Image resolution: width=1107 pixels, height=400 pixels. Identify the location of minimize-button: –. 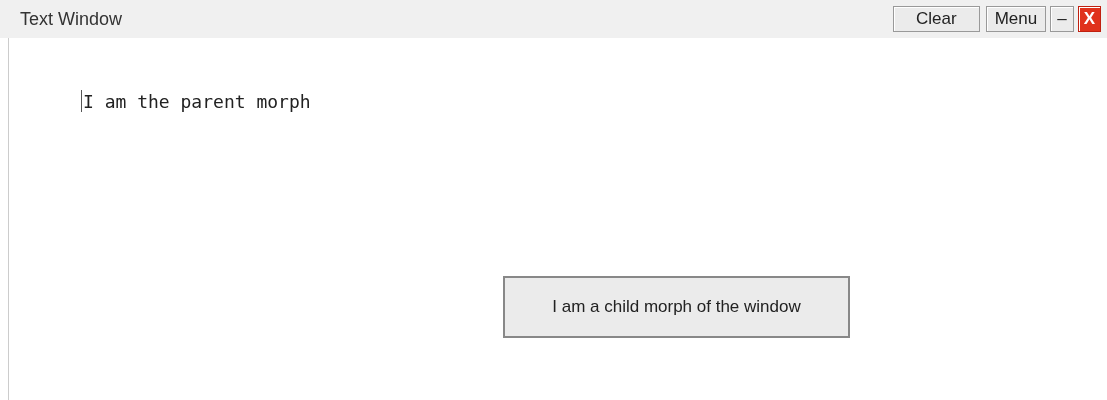
(1062, 19).